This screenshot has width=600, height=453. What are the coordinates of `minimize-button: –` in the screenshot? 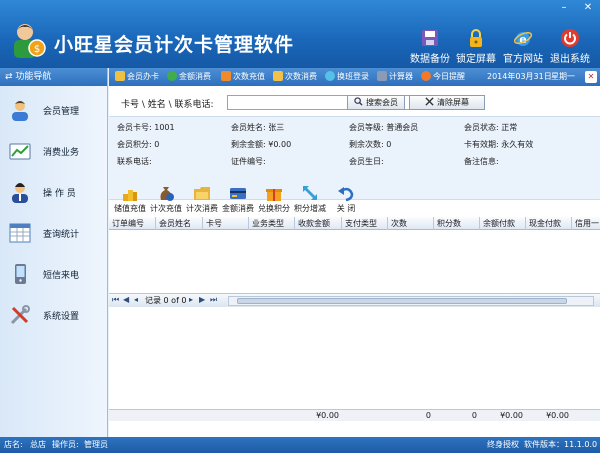 It's located at (564, 8).